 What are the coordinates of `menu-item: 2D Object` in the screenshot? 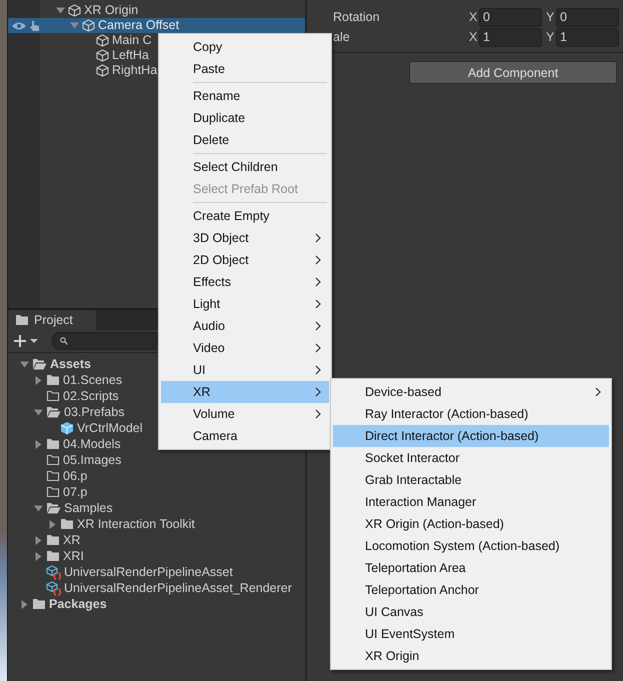 It's located at (245, 260).